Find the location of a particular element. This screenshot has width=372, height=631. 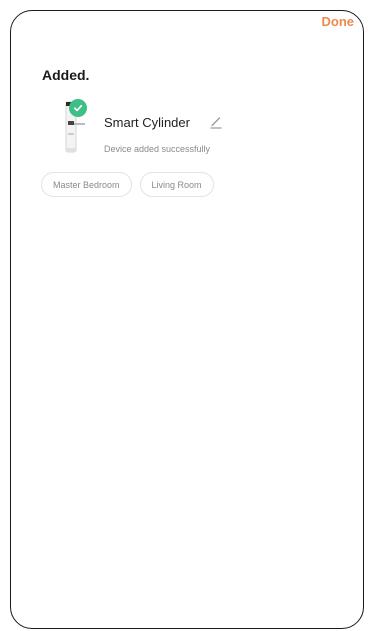

check-circle-icon is located at coordinates (78, 108).